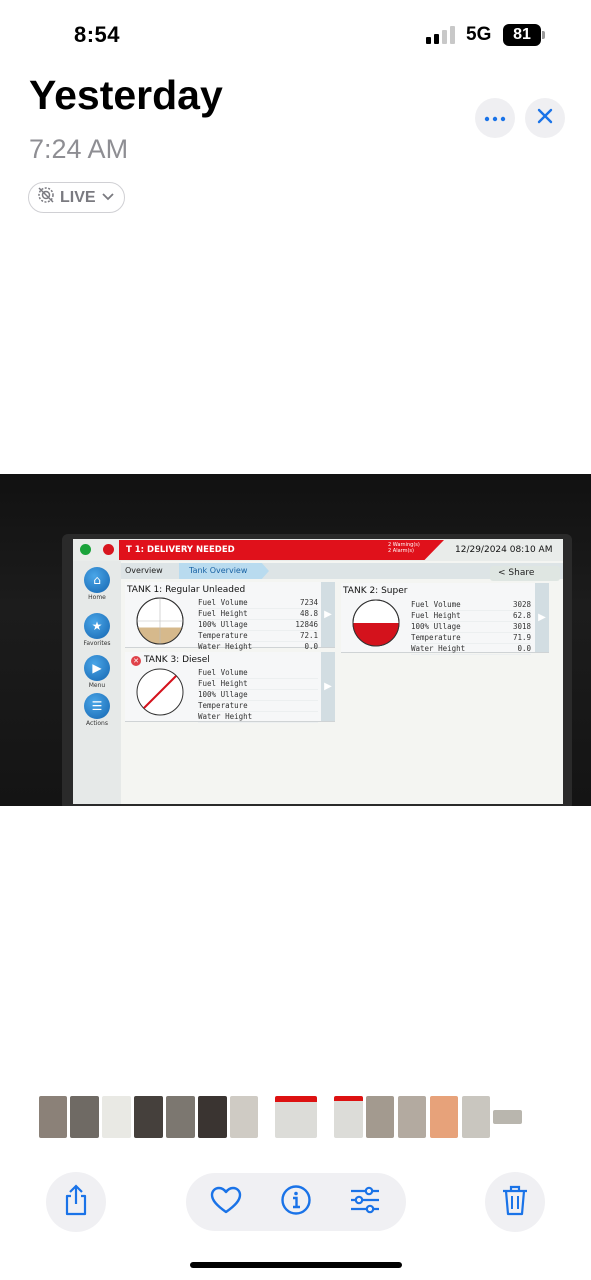  What do you see at coordinates (97, 626) in the screenshot?
I see `star-icon: ★` at bounding box center [97, 626].